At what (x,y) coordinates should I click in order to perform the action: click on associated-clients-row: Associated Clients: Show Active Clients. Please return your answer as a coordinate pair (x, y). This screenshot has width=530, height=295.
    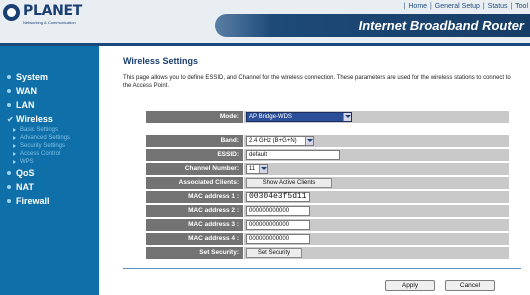
    Looking at the image, I should click on (327, 183).